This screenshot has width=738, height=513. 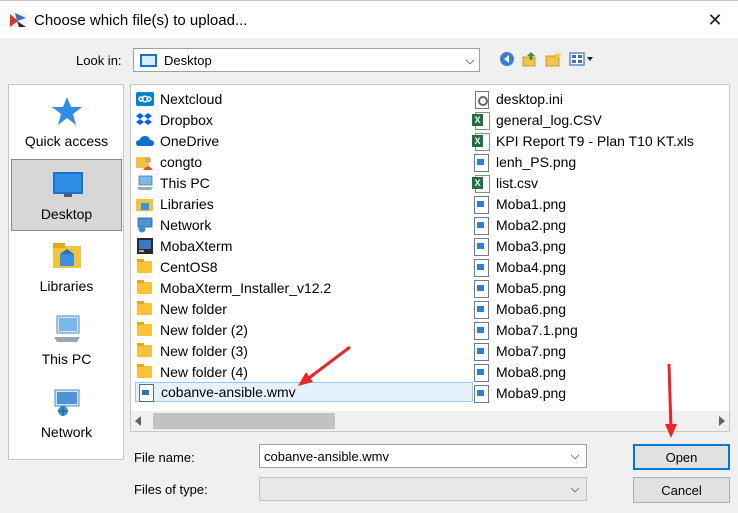 What do you see at coordinates (531, 288) in the screenshot?
I see `file-name: Moba5.png` at bounding box center [531, 288].